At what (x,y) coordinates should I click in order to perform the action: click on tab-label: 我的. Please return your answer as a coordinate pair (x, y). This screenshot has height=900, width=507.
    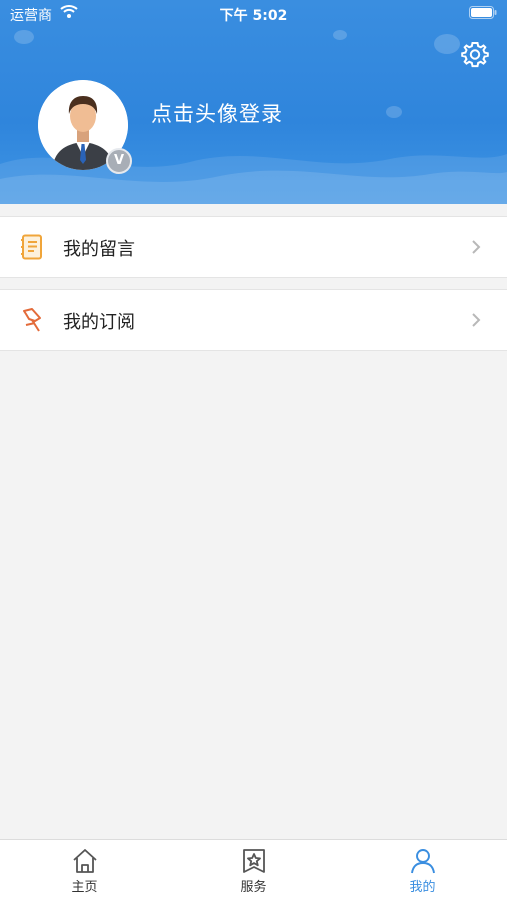
    Looking at the image, I should click on (422, 887).